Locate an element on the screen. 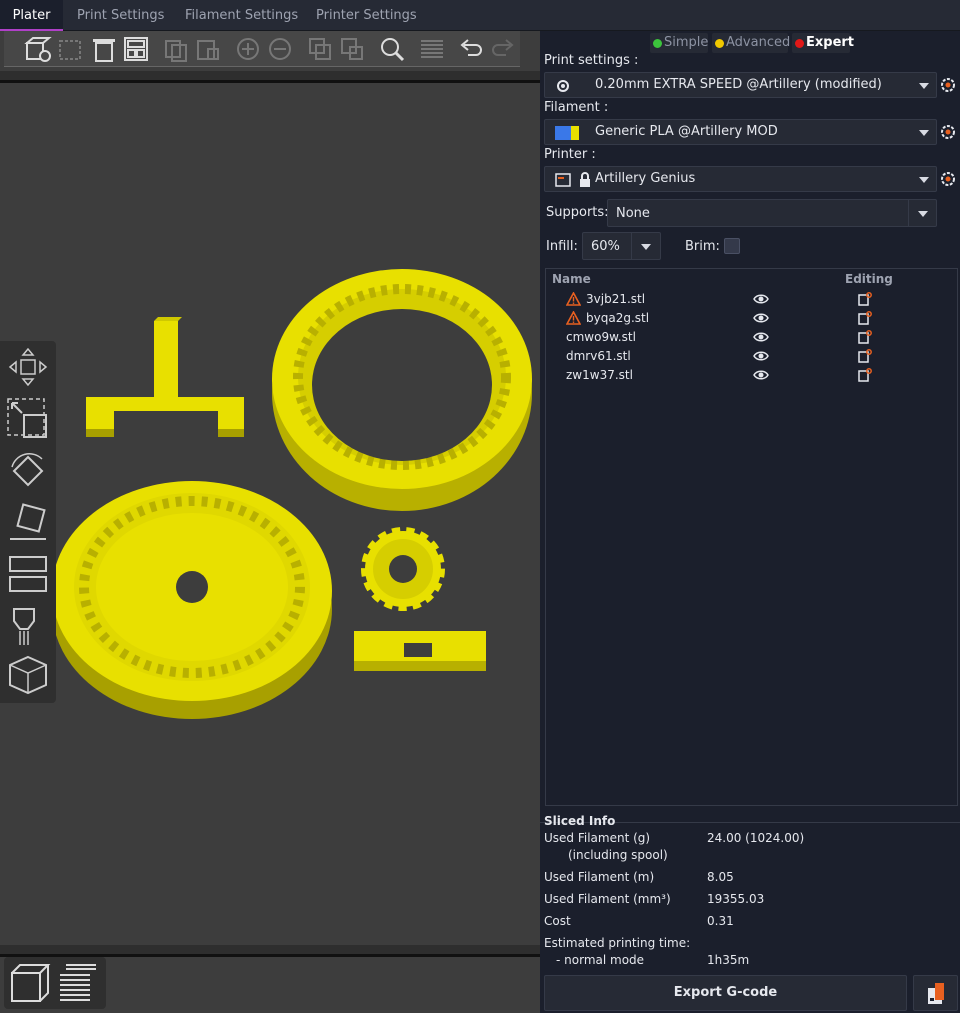 This screenshot has width=960, height=1013. object-name: dmrv61.stl is located at coordinates (598, 356).